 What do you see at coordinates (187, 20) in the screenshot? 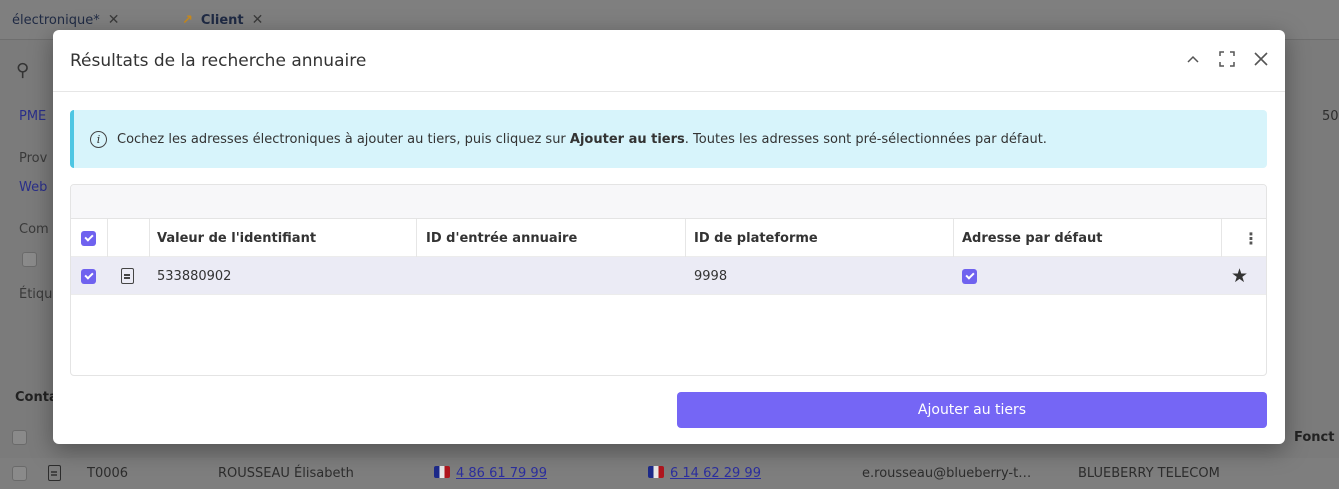
I see `trend-icon: ↗` at bounding box center [187, 20].